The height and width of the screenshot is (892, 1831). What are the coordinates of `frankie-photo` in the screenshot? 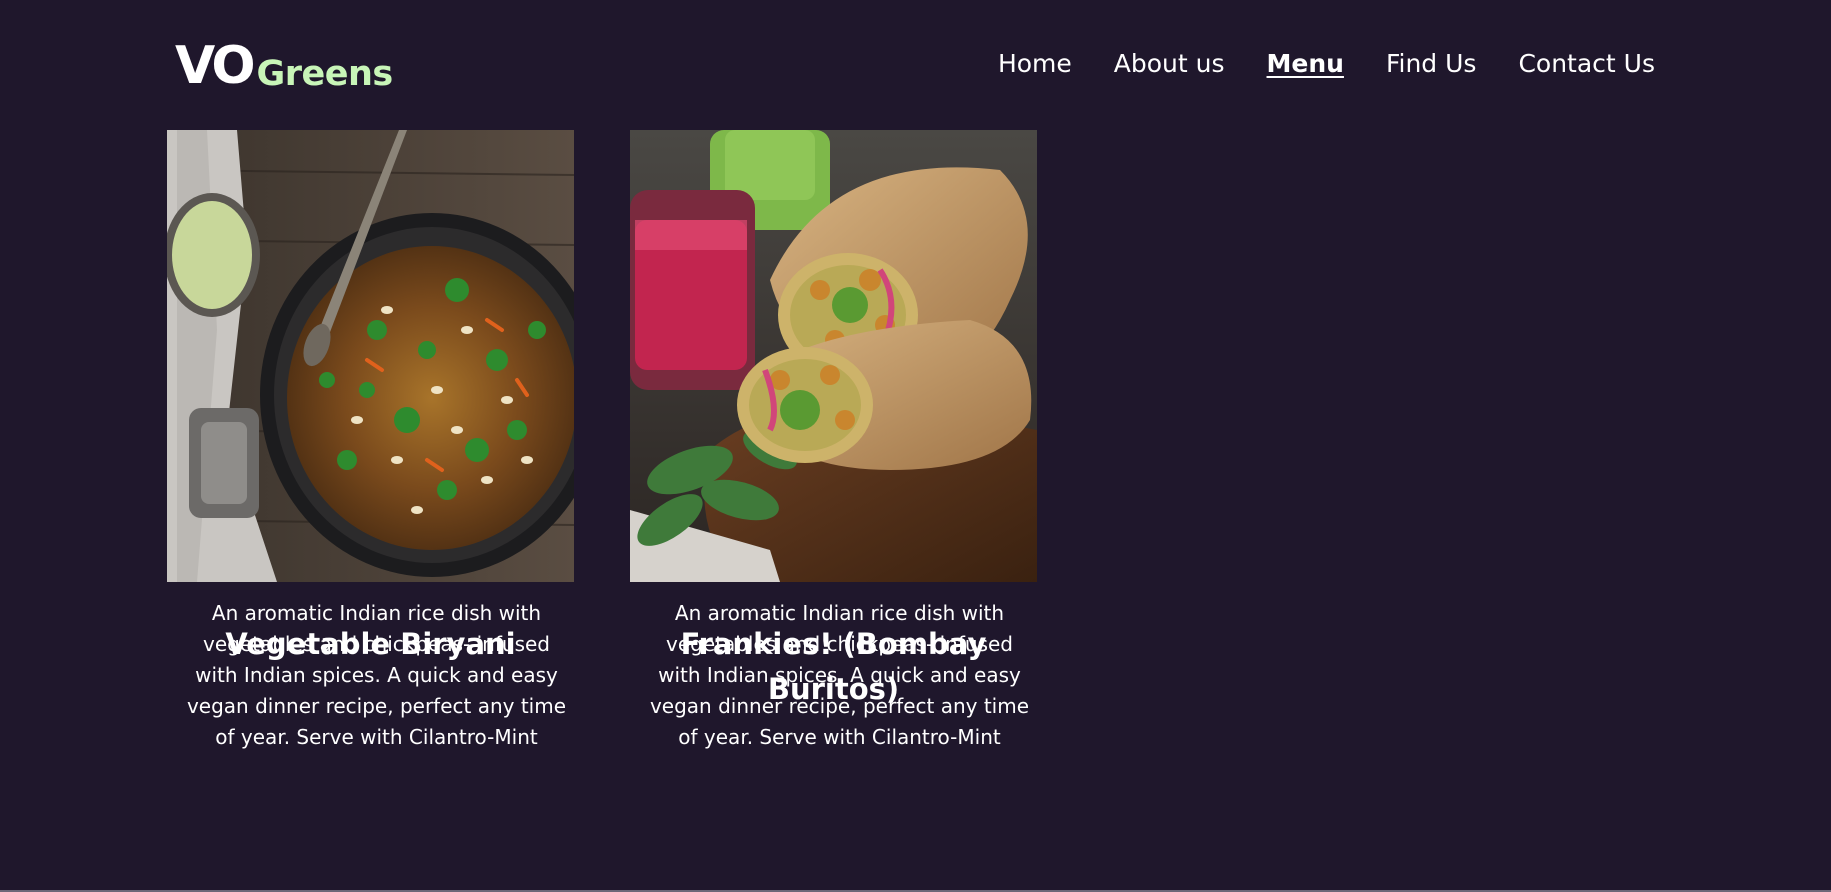 It's located at (833, 356).